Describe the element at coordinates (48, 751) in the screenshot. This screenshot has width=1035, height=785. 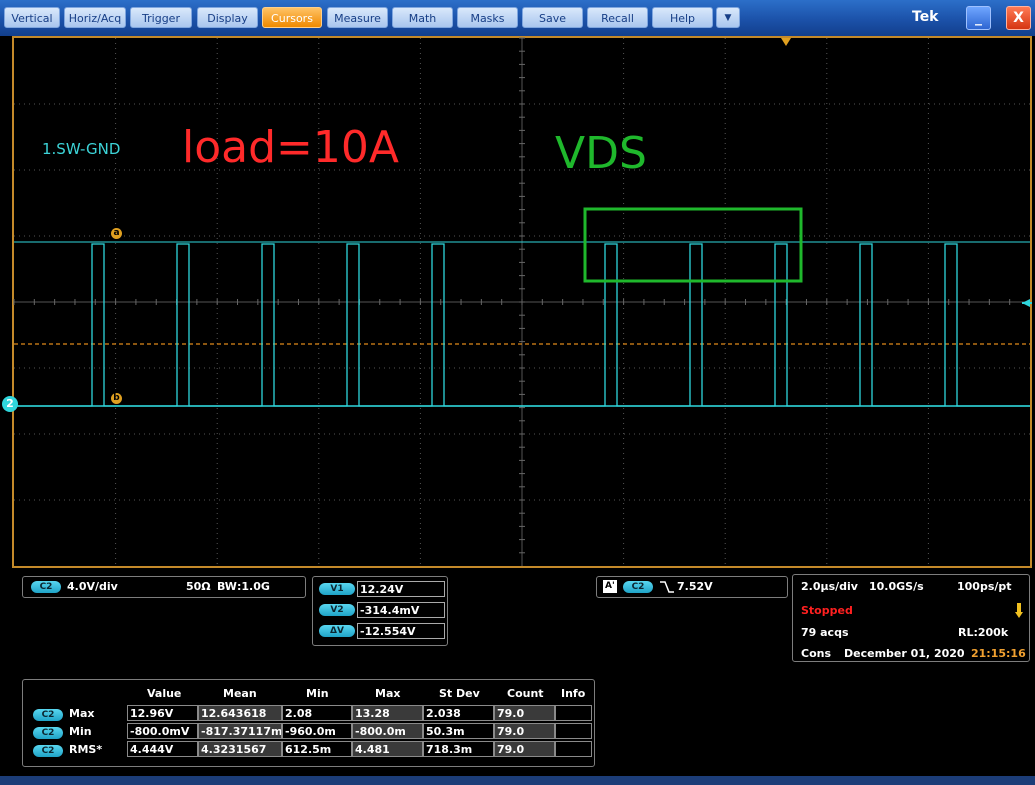
I see `row-rms-badge: C2` at that location.